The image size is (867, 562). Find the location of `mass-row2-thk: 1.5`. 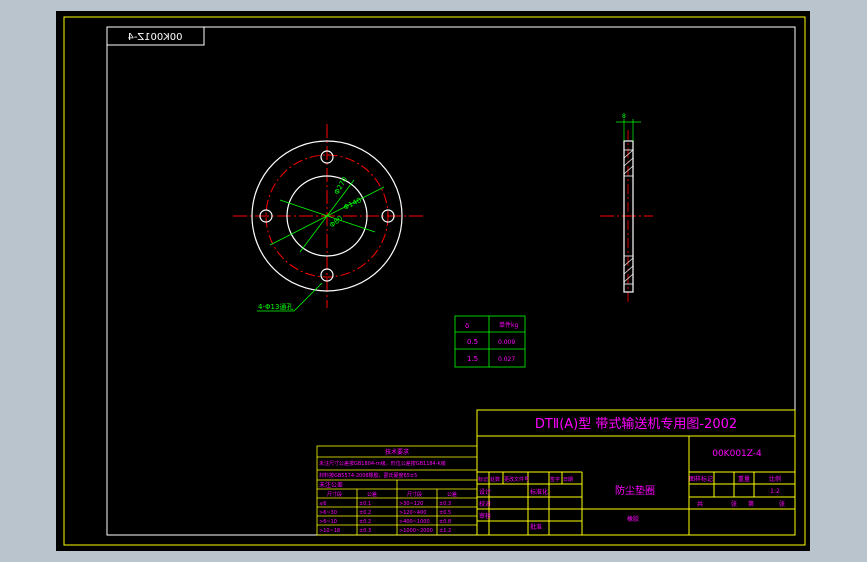

mass-row2-thk: 1.5 is located at coordinates (472, 359).